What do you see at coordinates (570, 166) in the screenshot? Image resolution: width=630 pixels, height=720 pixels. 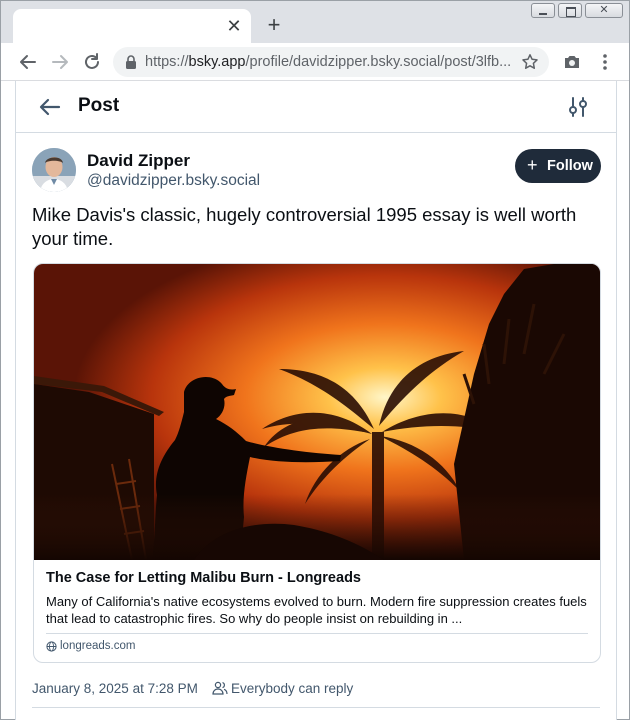 I see `follow-label: Follow` at bounding box center [570, 166].